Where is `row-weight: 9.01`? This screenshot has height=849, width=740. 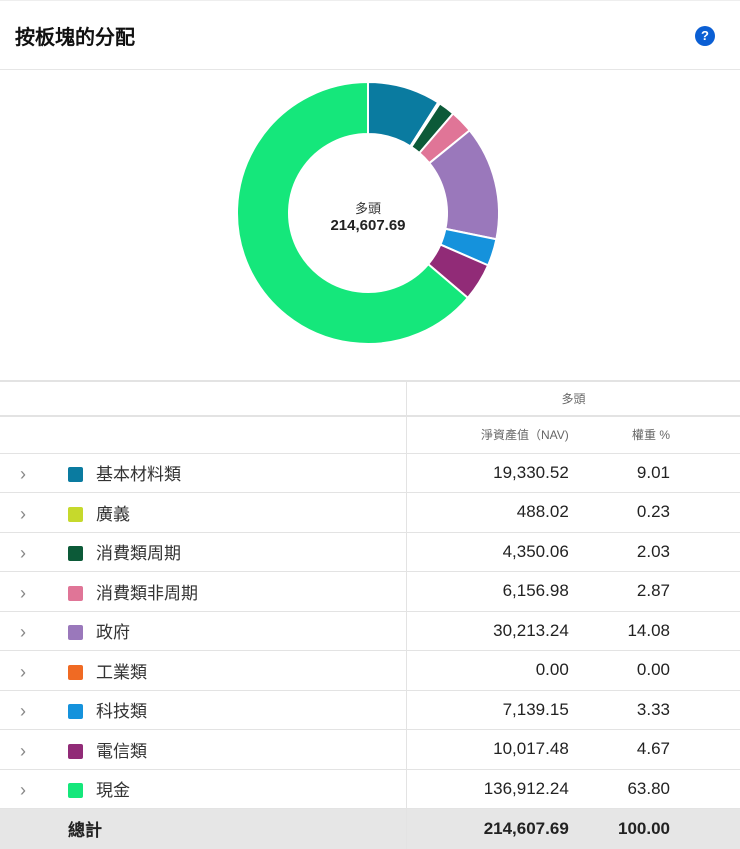
row-weight: 9.01 is located at coordinates (654, 472).